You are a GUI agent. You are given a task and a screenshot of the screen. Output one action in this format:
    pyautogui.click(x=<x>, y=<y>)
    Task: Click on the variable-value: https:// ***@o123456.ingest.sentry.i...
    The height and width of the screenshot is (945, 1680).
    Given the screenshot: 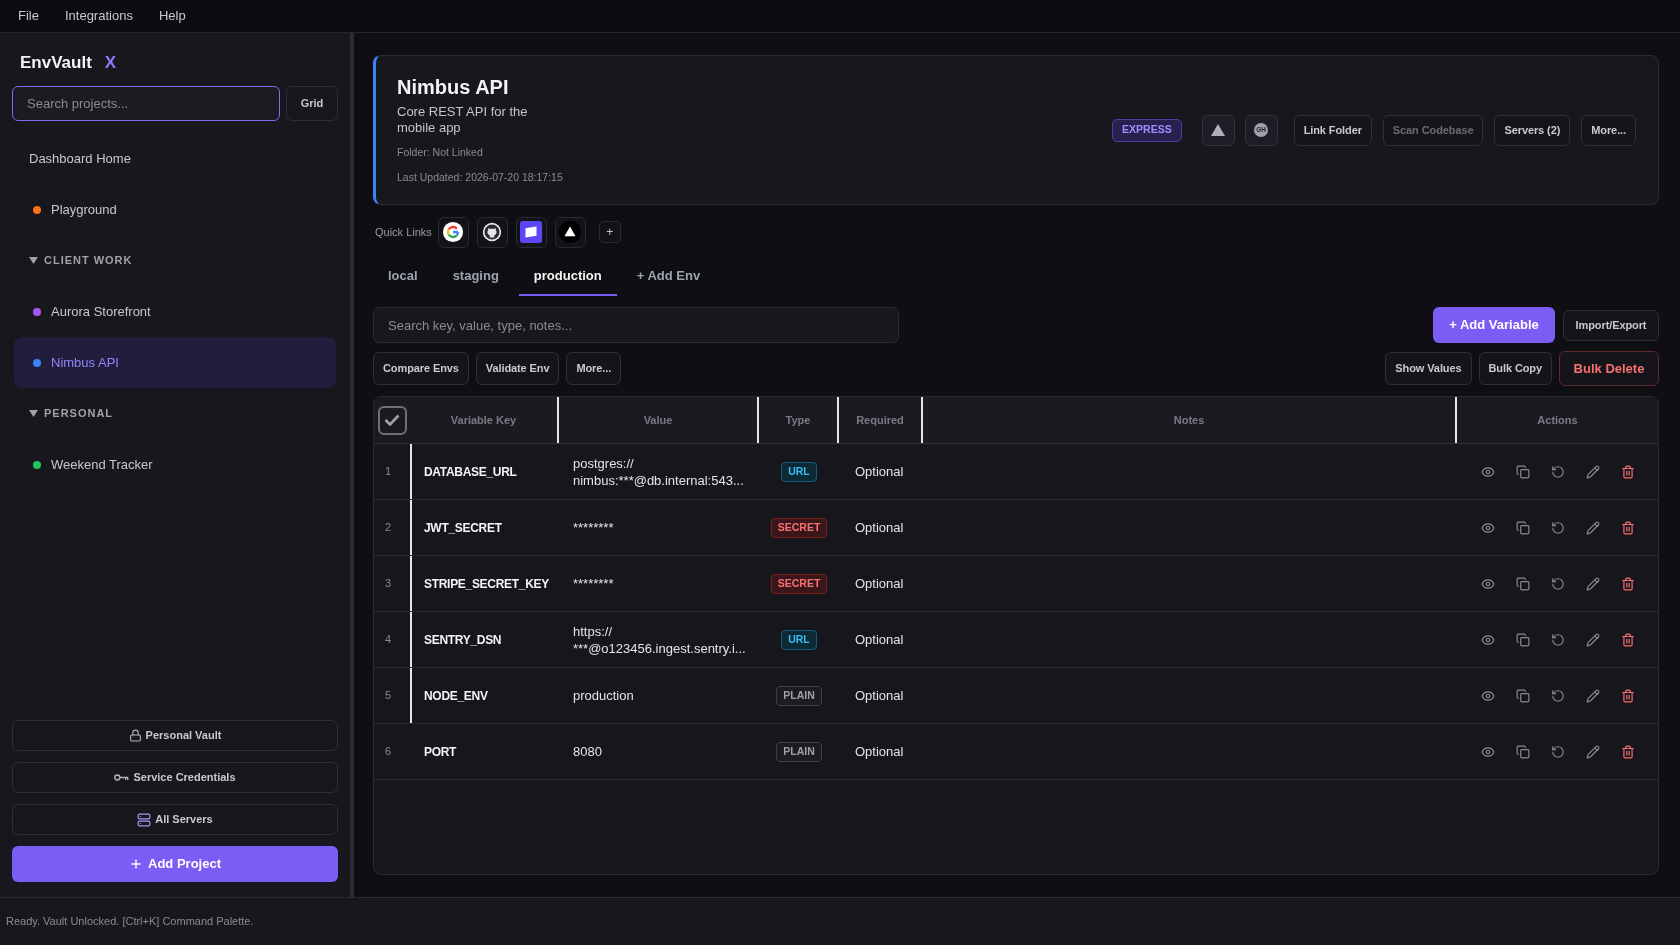 What is the action you would take?
    pyautogui.click(x=659, y=640)
    